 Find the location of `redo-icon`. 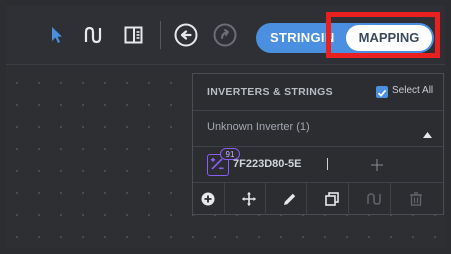

redo-icon is located at coordinates (225, 37).